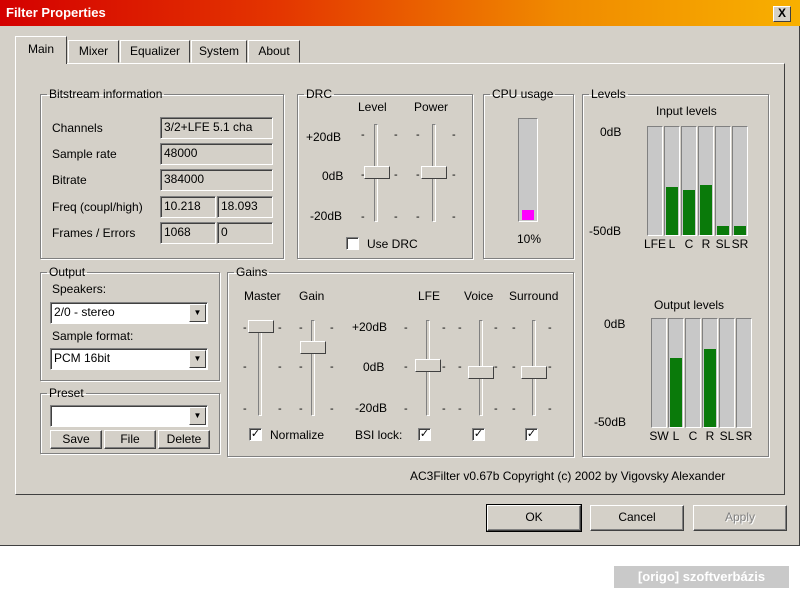  What do you see at coordinates (611, 132) in the screenshot?
I see `input-top-label: 0dB` at bounding box center [611, 132].